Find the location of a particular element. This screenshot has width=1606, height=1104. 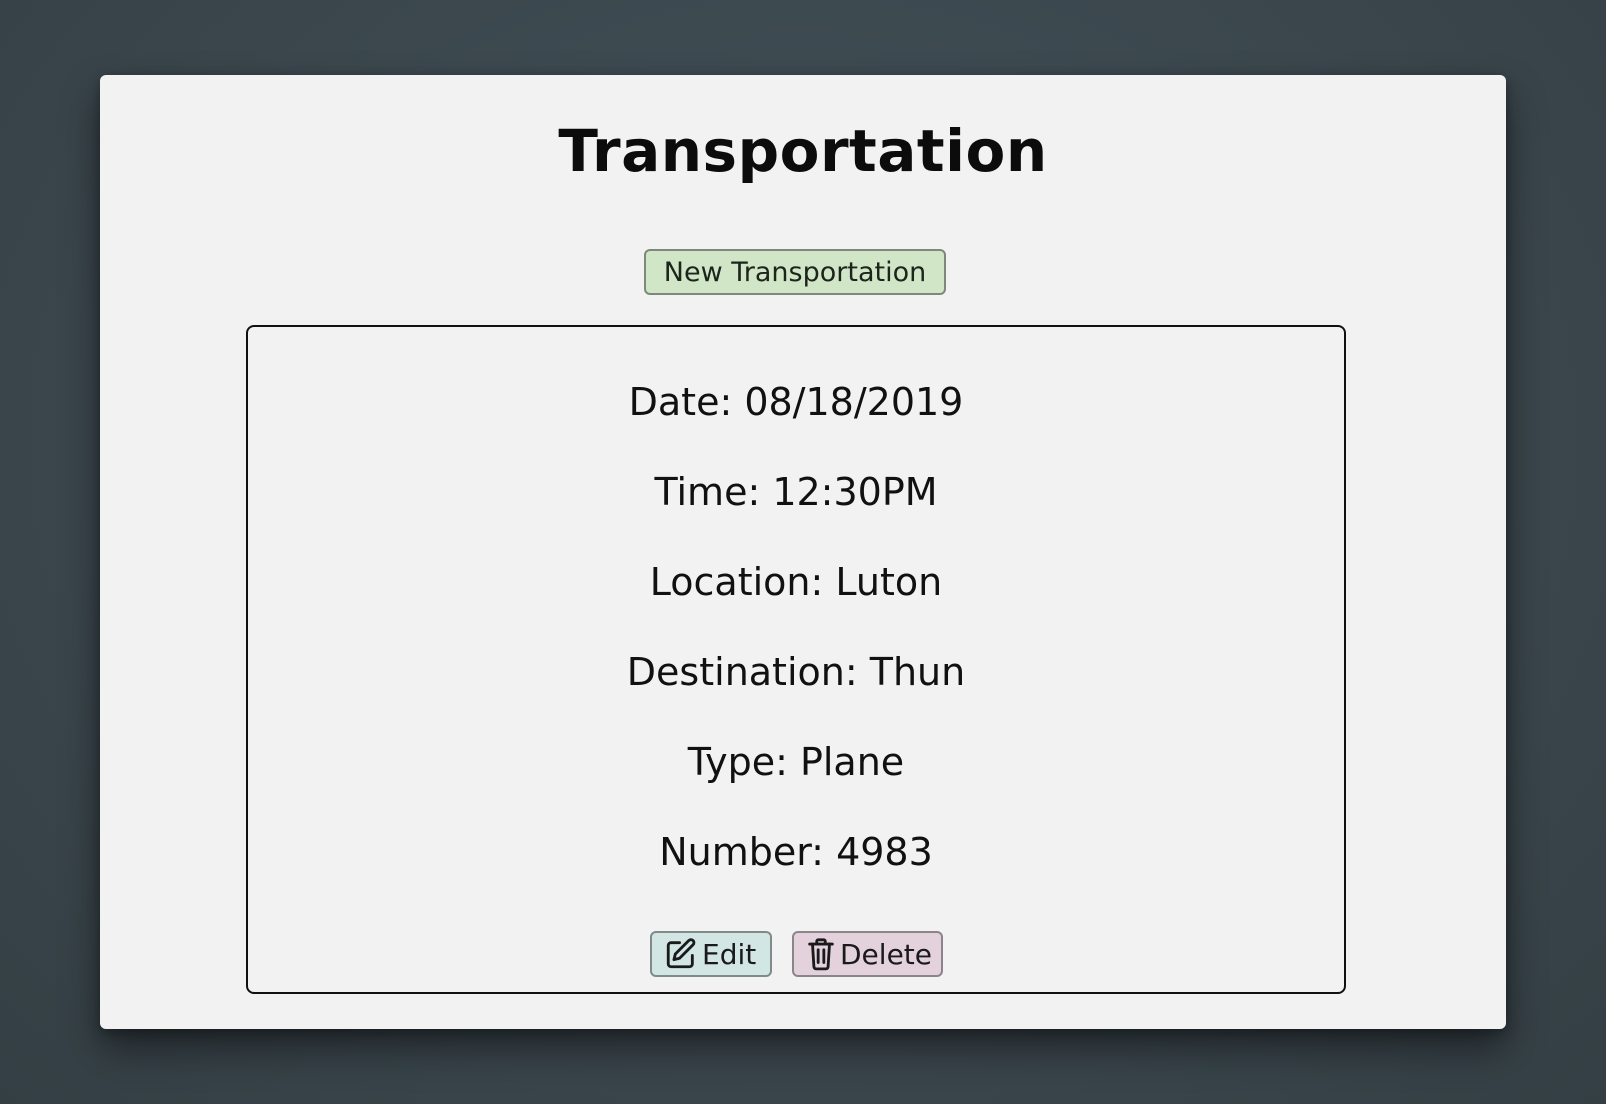

date-field: Date: 08/18/2019 is located at coordinates (796, 402).